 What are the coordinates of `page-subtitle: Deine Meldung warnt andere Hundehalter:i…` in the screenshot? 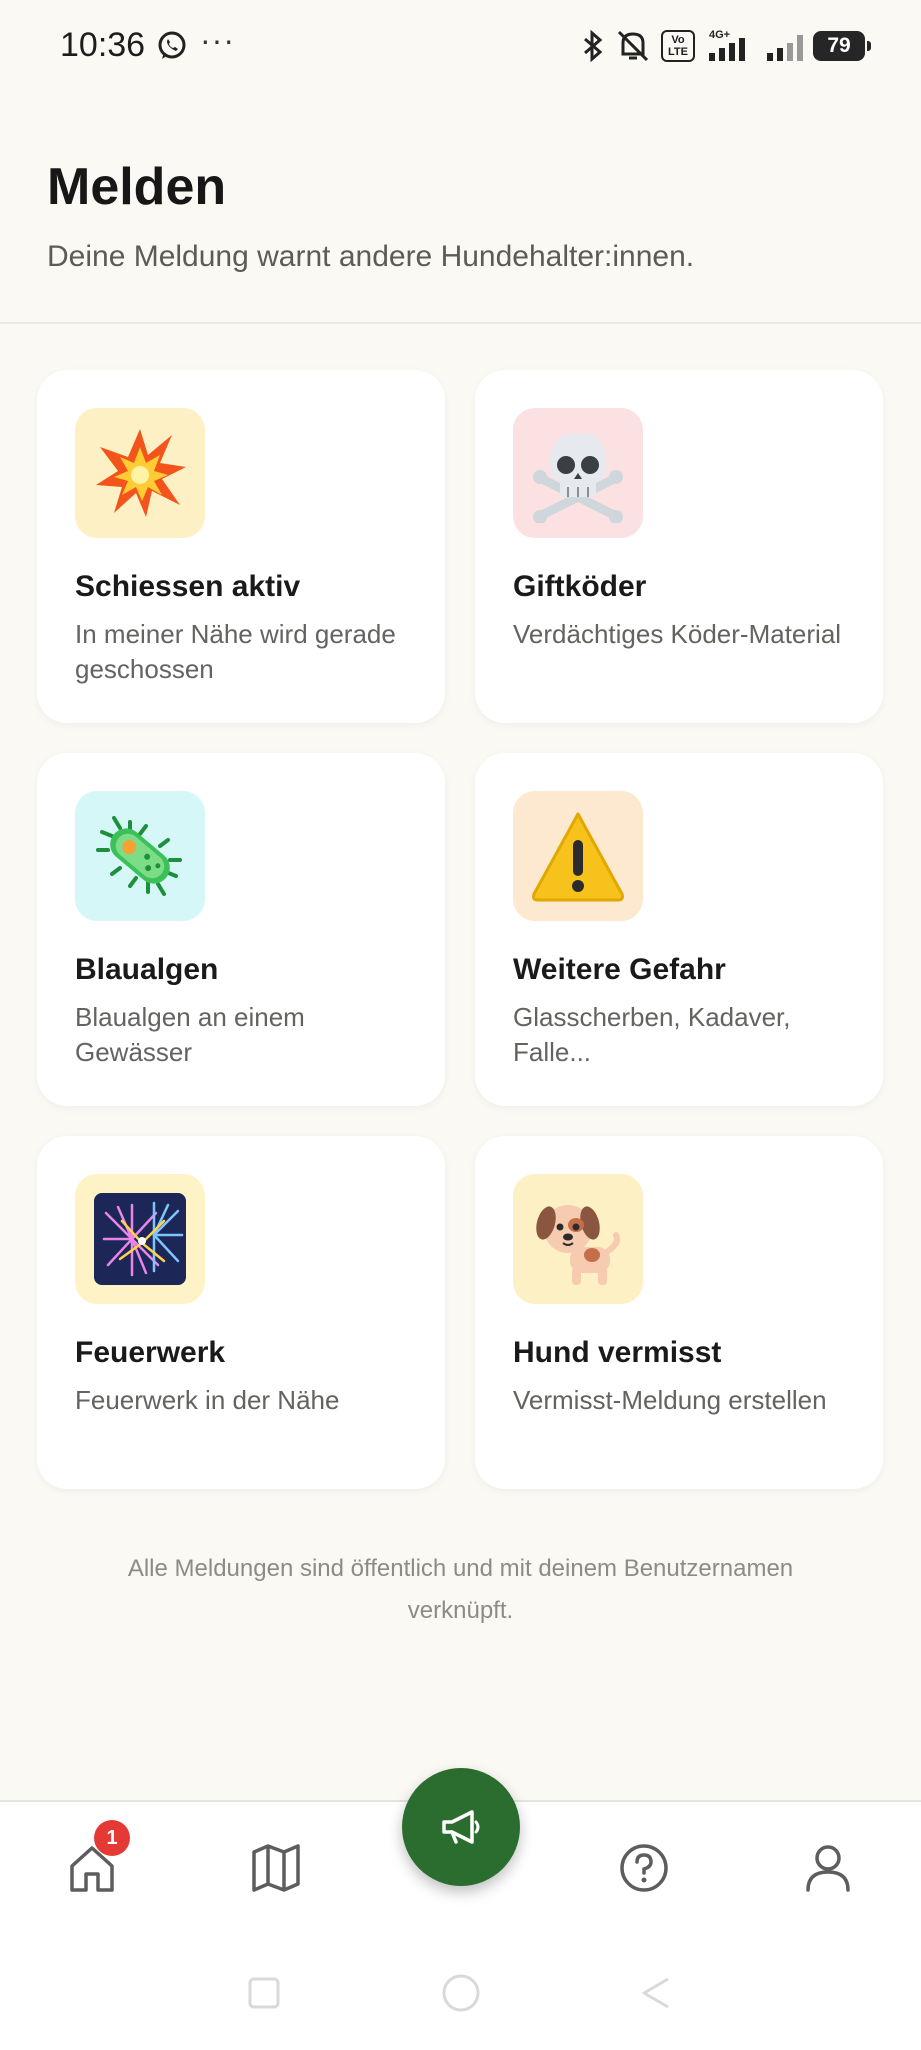 It's located at (371, 256).